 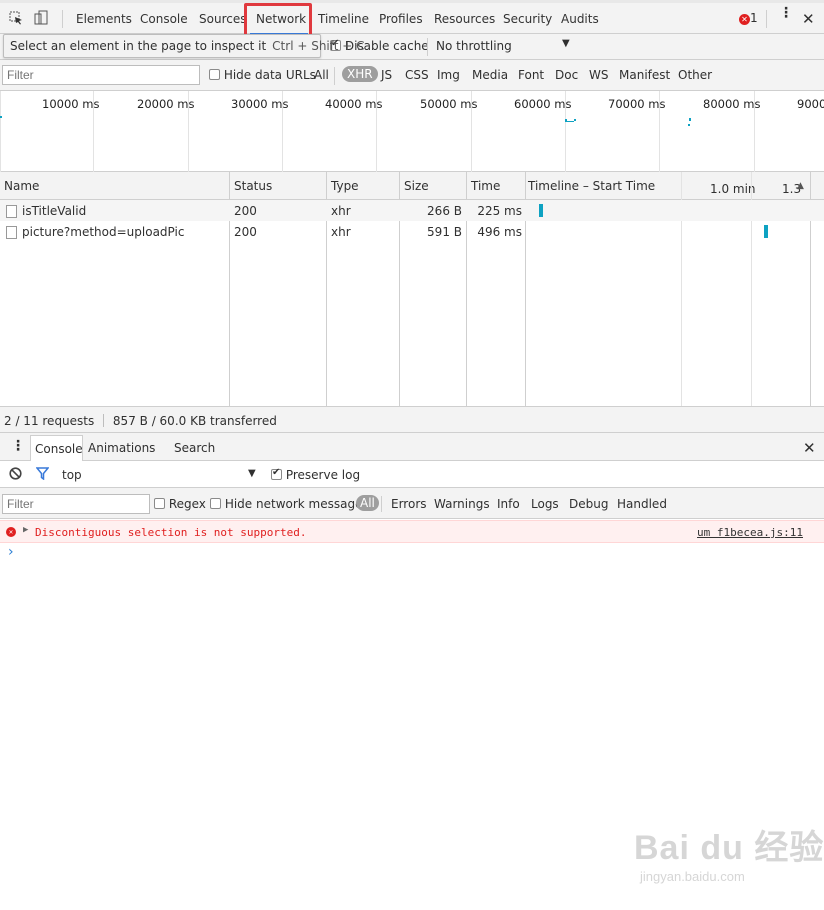 I want to click on request-size: 591 B, so click(x=444, y=232).